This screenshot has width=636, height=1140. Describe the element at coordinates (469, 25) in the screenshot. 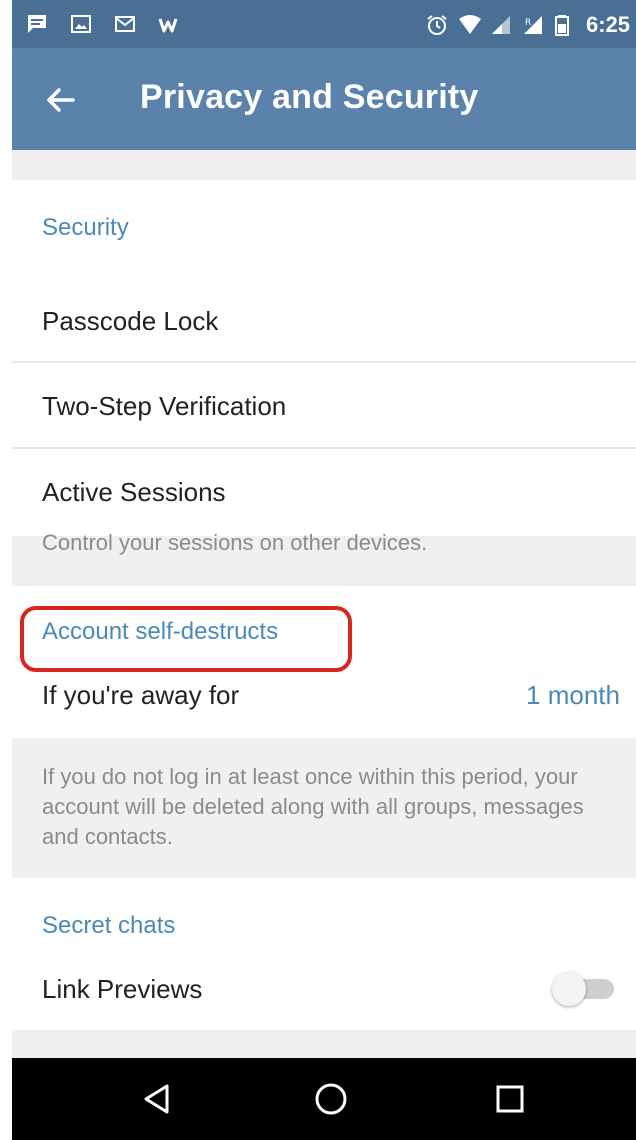

I see `wifi-icon` at that location.